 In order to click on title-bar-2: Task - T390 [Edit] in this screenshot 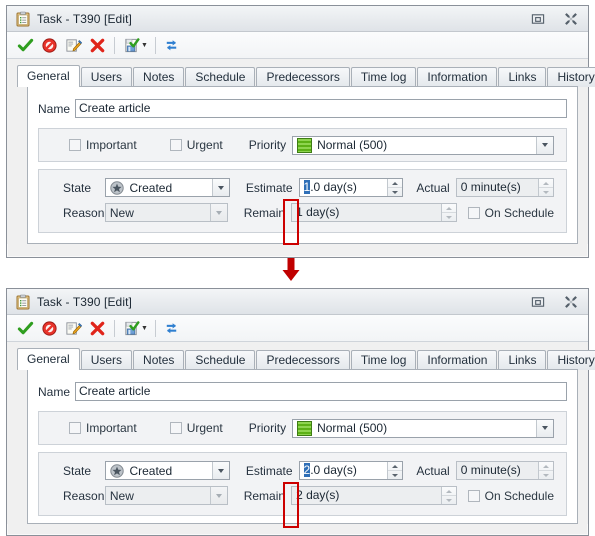, I will do `click(297, 302)`.